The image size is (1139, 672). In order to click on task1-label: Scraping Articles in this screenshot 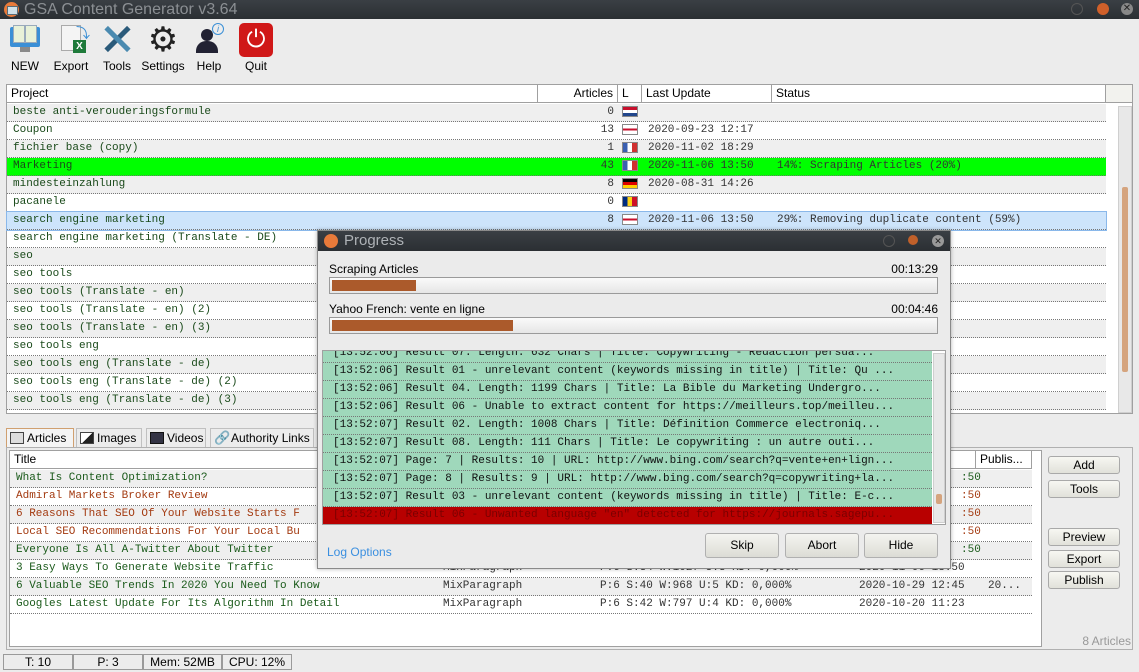, I will do `click(374, 269)`.